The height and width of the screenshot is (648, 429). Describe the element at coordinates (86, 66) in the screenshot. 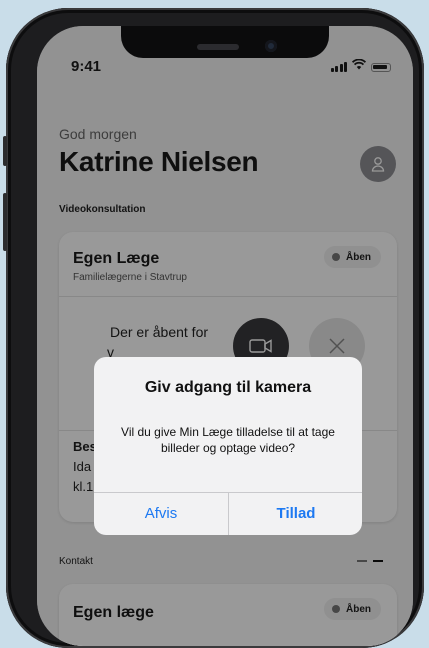

I see `status-time: 9:41` at that location.